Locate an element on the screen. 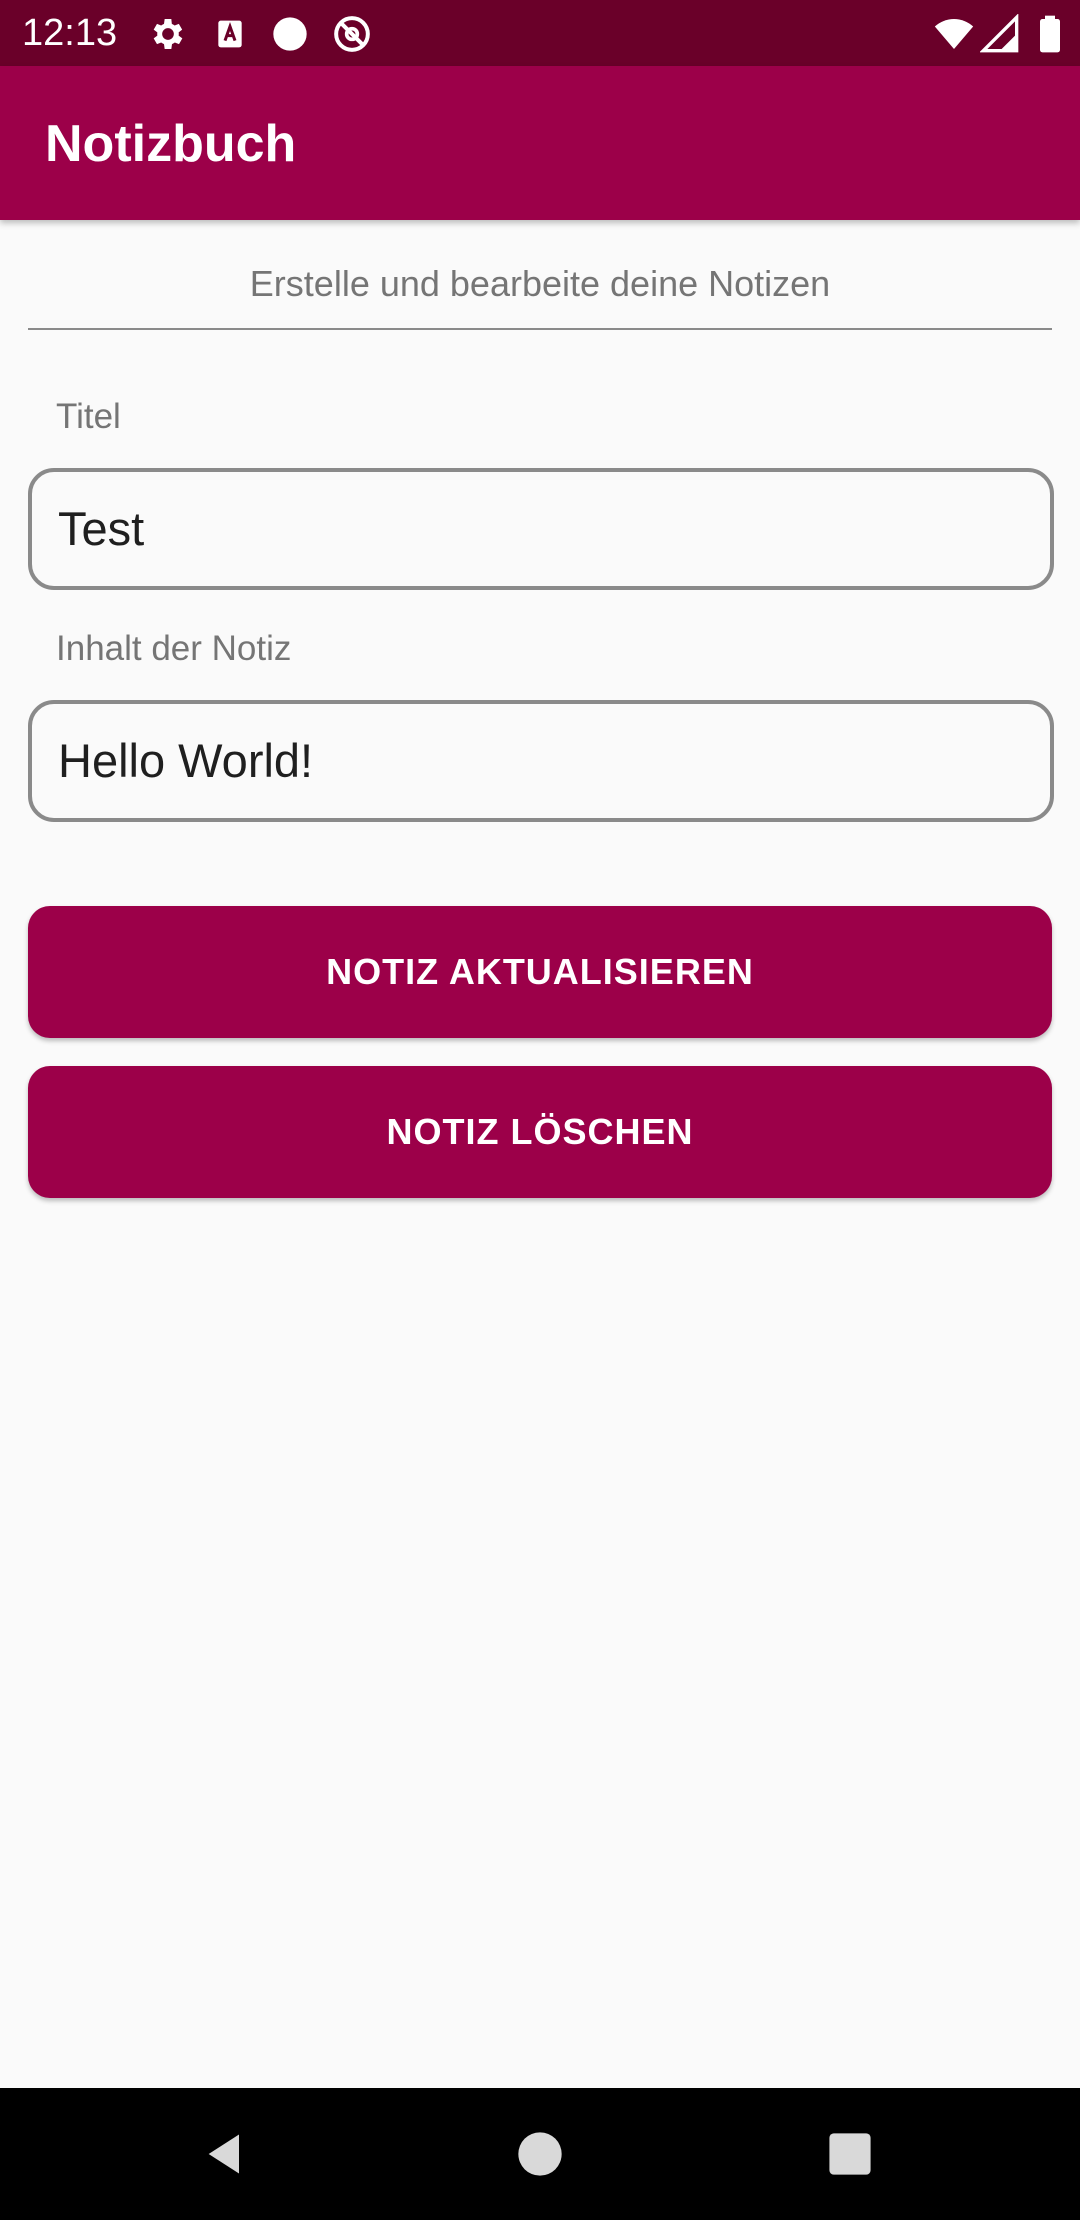 The width and height of the screenshot is (1080, 2220). status-time: 12:13 is located at coordinates (70, 33).